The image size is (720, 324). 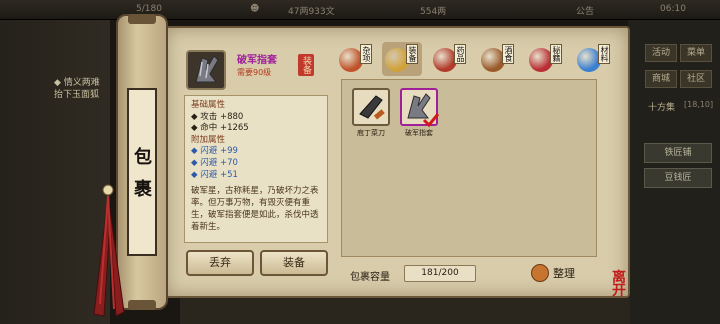 What do you see at coordinates (109, 250) in the screenshot?
I see `red-tassel-ornament` at bounding box center [109, 250].